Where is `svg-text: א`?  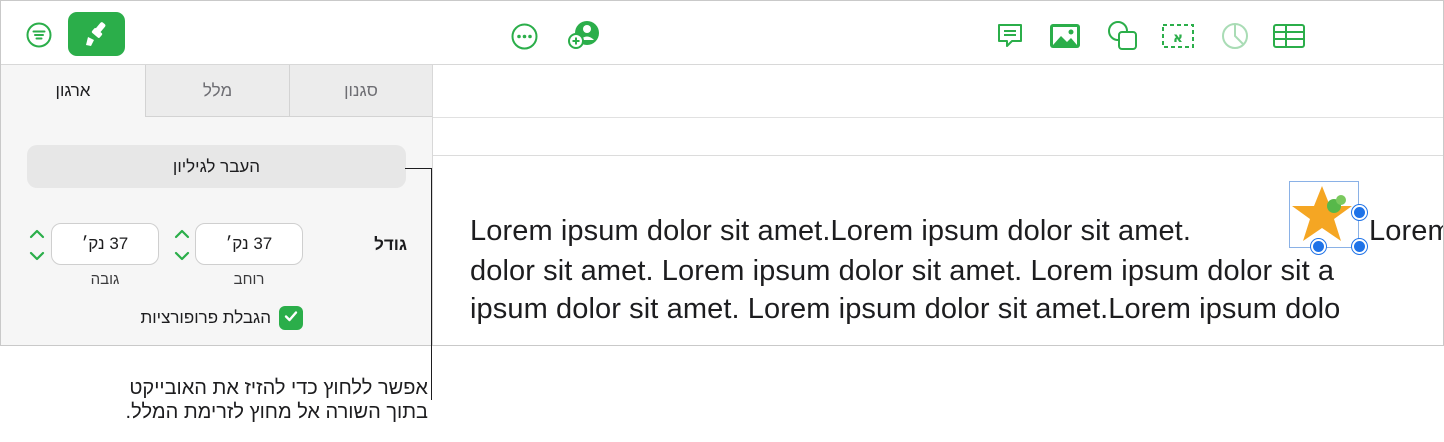
svg-text: א is located at coordinates (1178, 38).